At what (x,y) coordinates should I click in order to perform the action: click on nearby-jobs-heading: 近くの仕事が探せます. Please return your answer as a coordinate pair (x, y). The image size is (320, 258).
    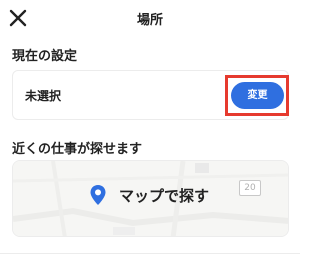
    Looking at the image, I should click on (77, 149).